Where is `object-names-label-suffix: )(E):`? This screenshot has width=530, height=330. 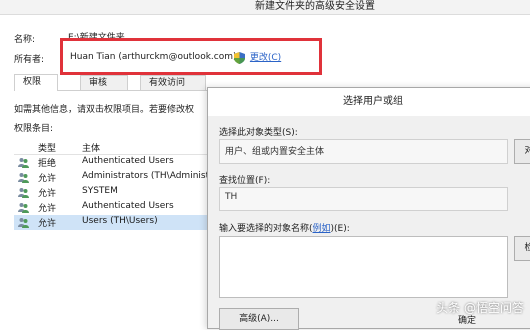 object-names-label-suffix: )(E): is located at coordinates (340, 229).